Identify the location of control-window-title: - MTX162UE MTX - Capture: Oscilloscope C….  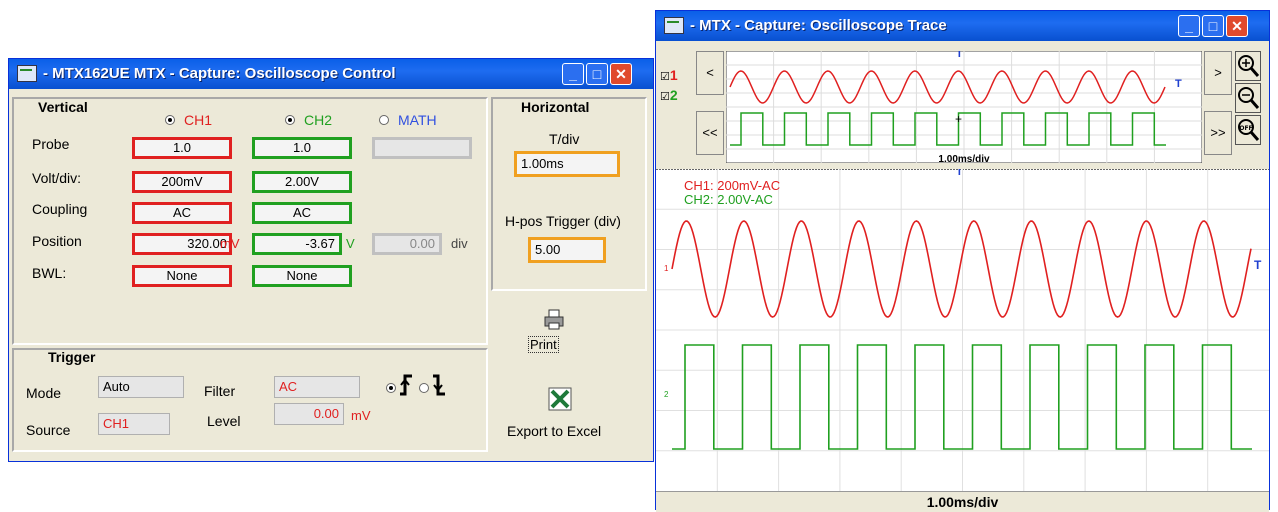
(219, 73).